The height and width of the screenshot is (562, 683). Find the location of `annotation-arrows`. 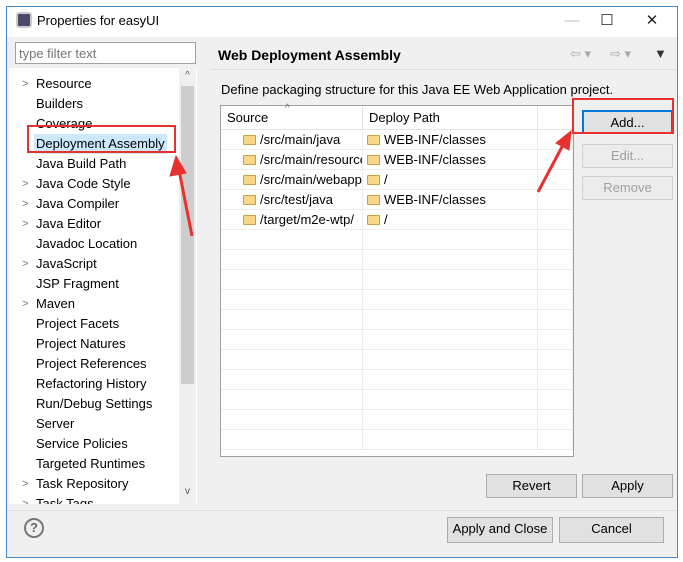

annotation-arrows is located at coordinates (370, 183).